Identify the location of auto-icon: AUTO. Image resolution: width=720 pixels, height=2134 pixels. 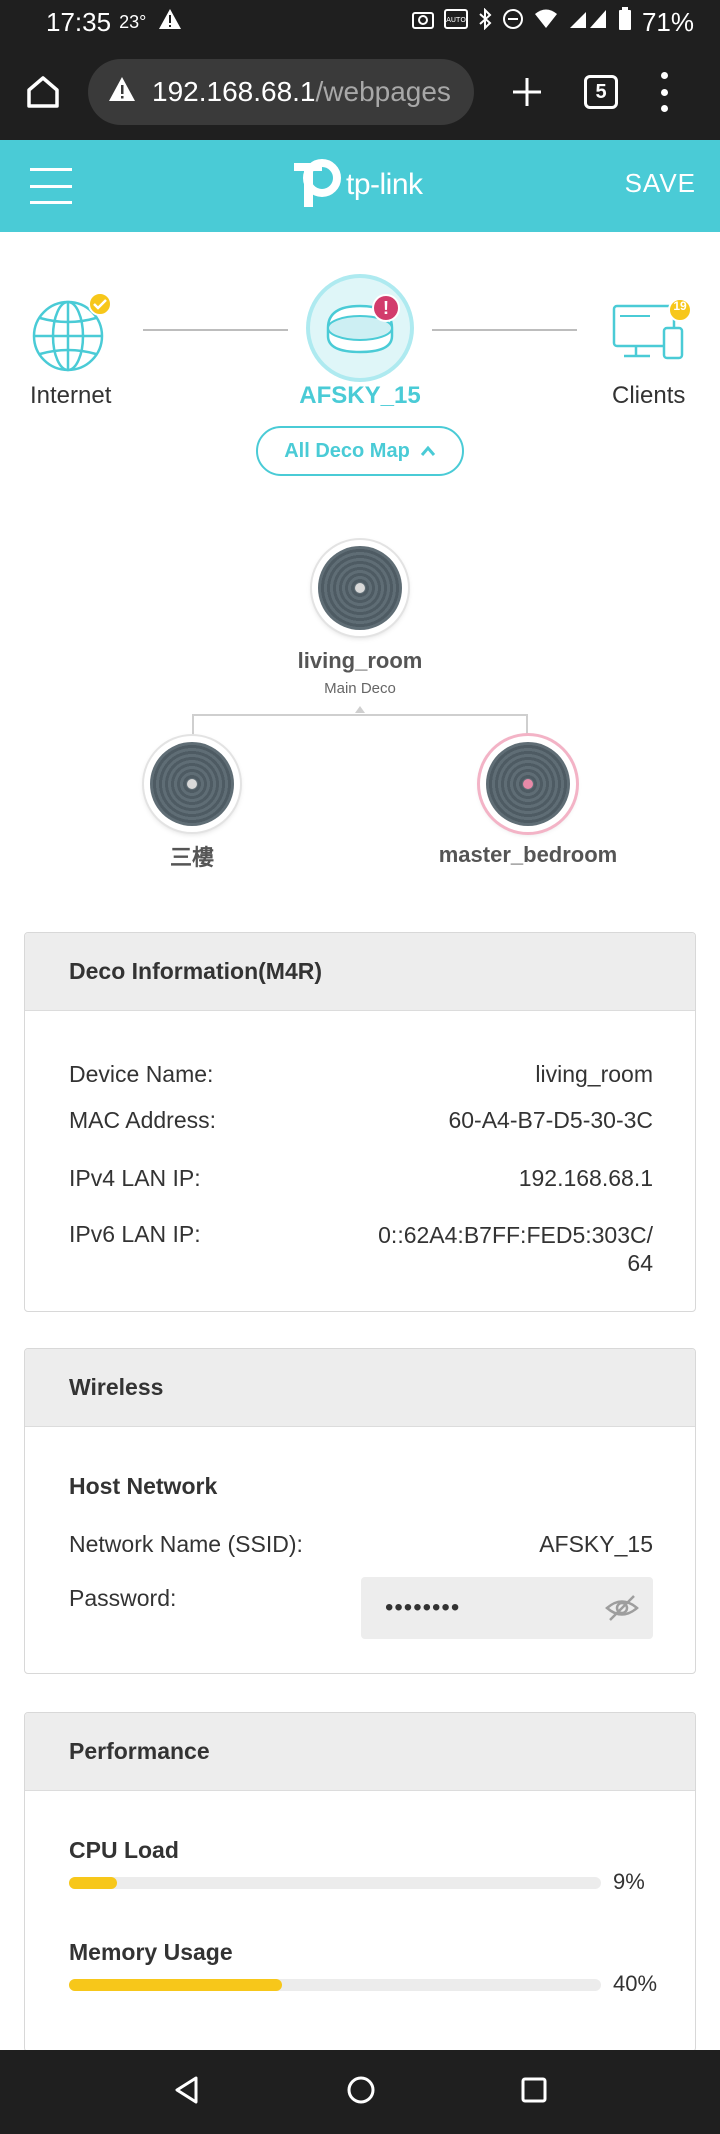
(455, 22).